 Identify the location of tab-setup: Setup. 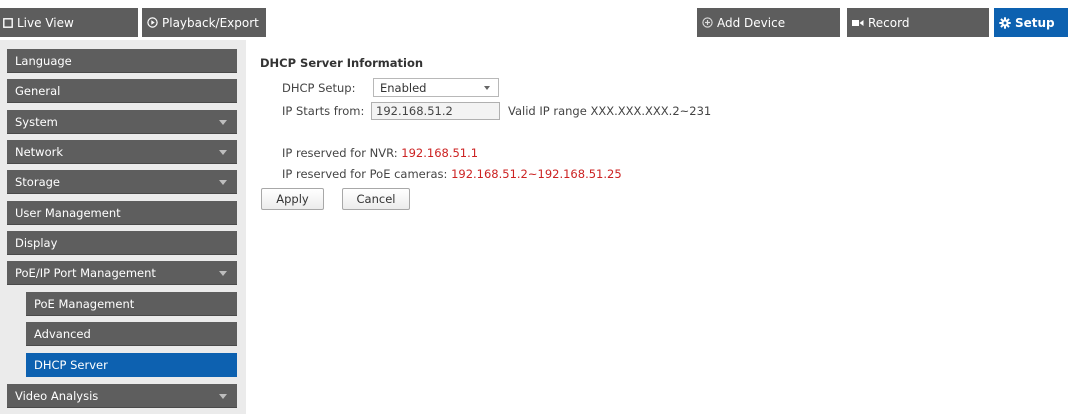
(1031, 22).